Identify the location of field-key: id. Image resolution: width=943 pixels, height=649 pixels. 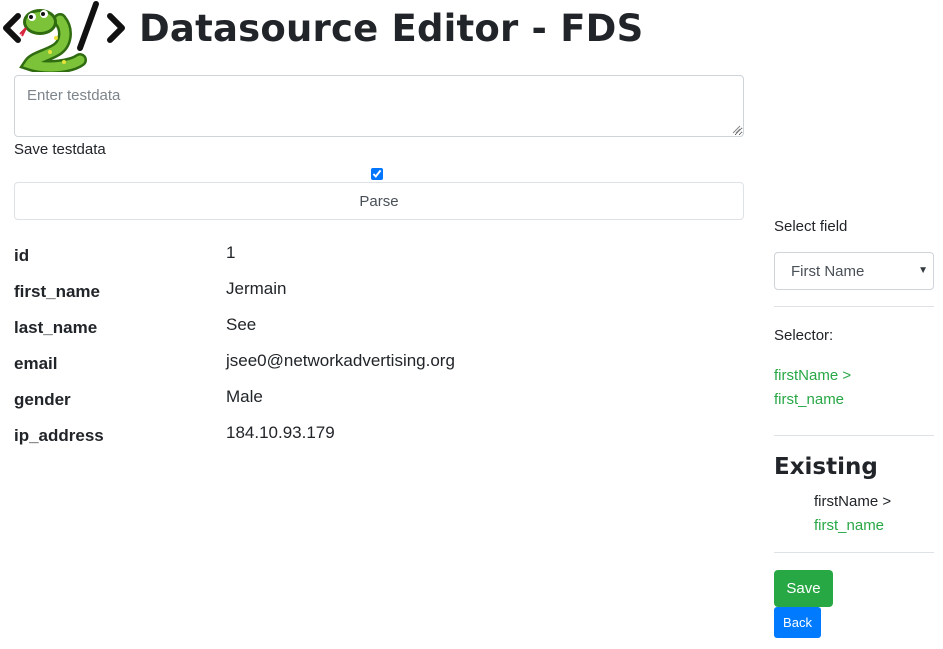
(22, 255).